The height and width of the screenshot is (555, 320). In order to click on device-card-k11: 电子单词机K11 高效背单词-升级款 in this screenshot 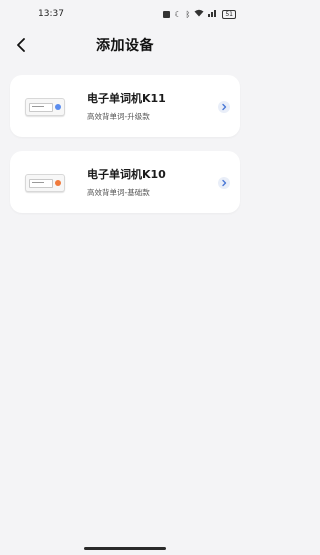, I will do `click(125, 106)`.